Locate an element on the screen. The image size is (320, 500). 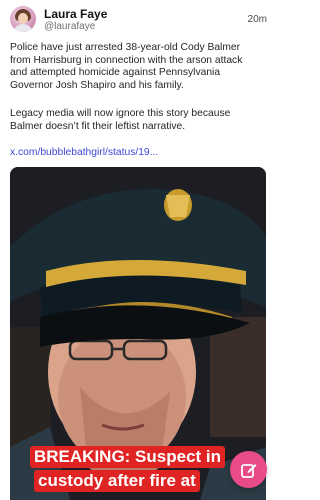
avatar-shoulders is located at coordinates (23, 28).